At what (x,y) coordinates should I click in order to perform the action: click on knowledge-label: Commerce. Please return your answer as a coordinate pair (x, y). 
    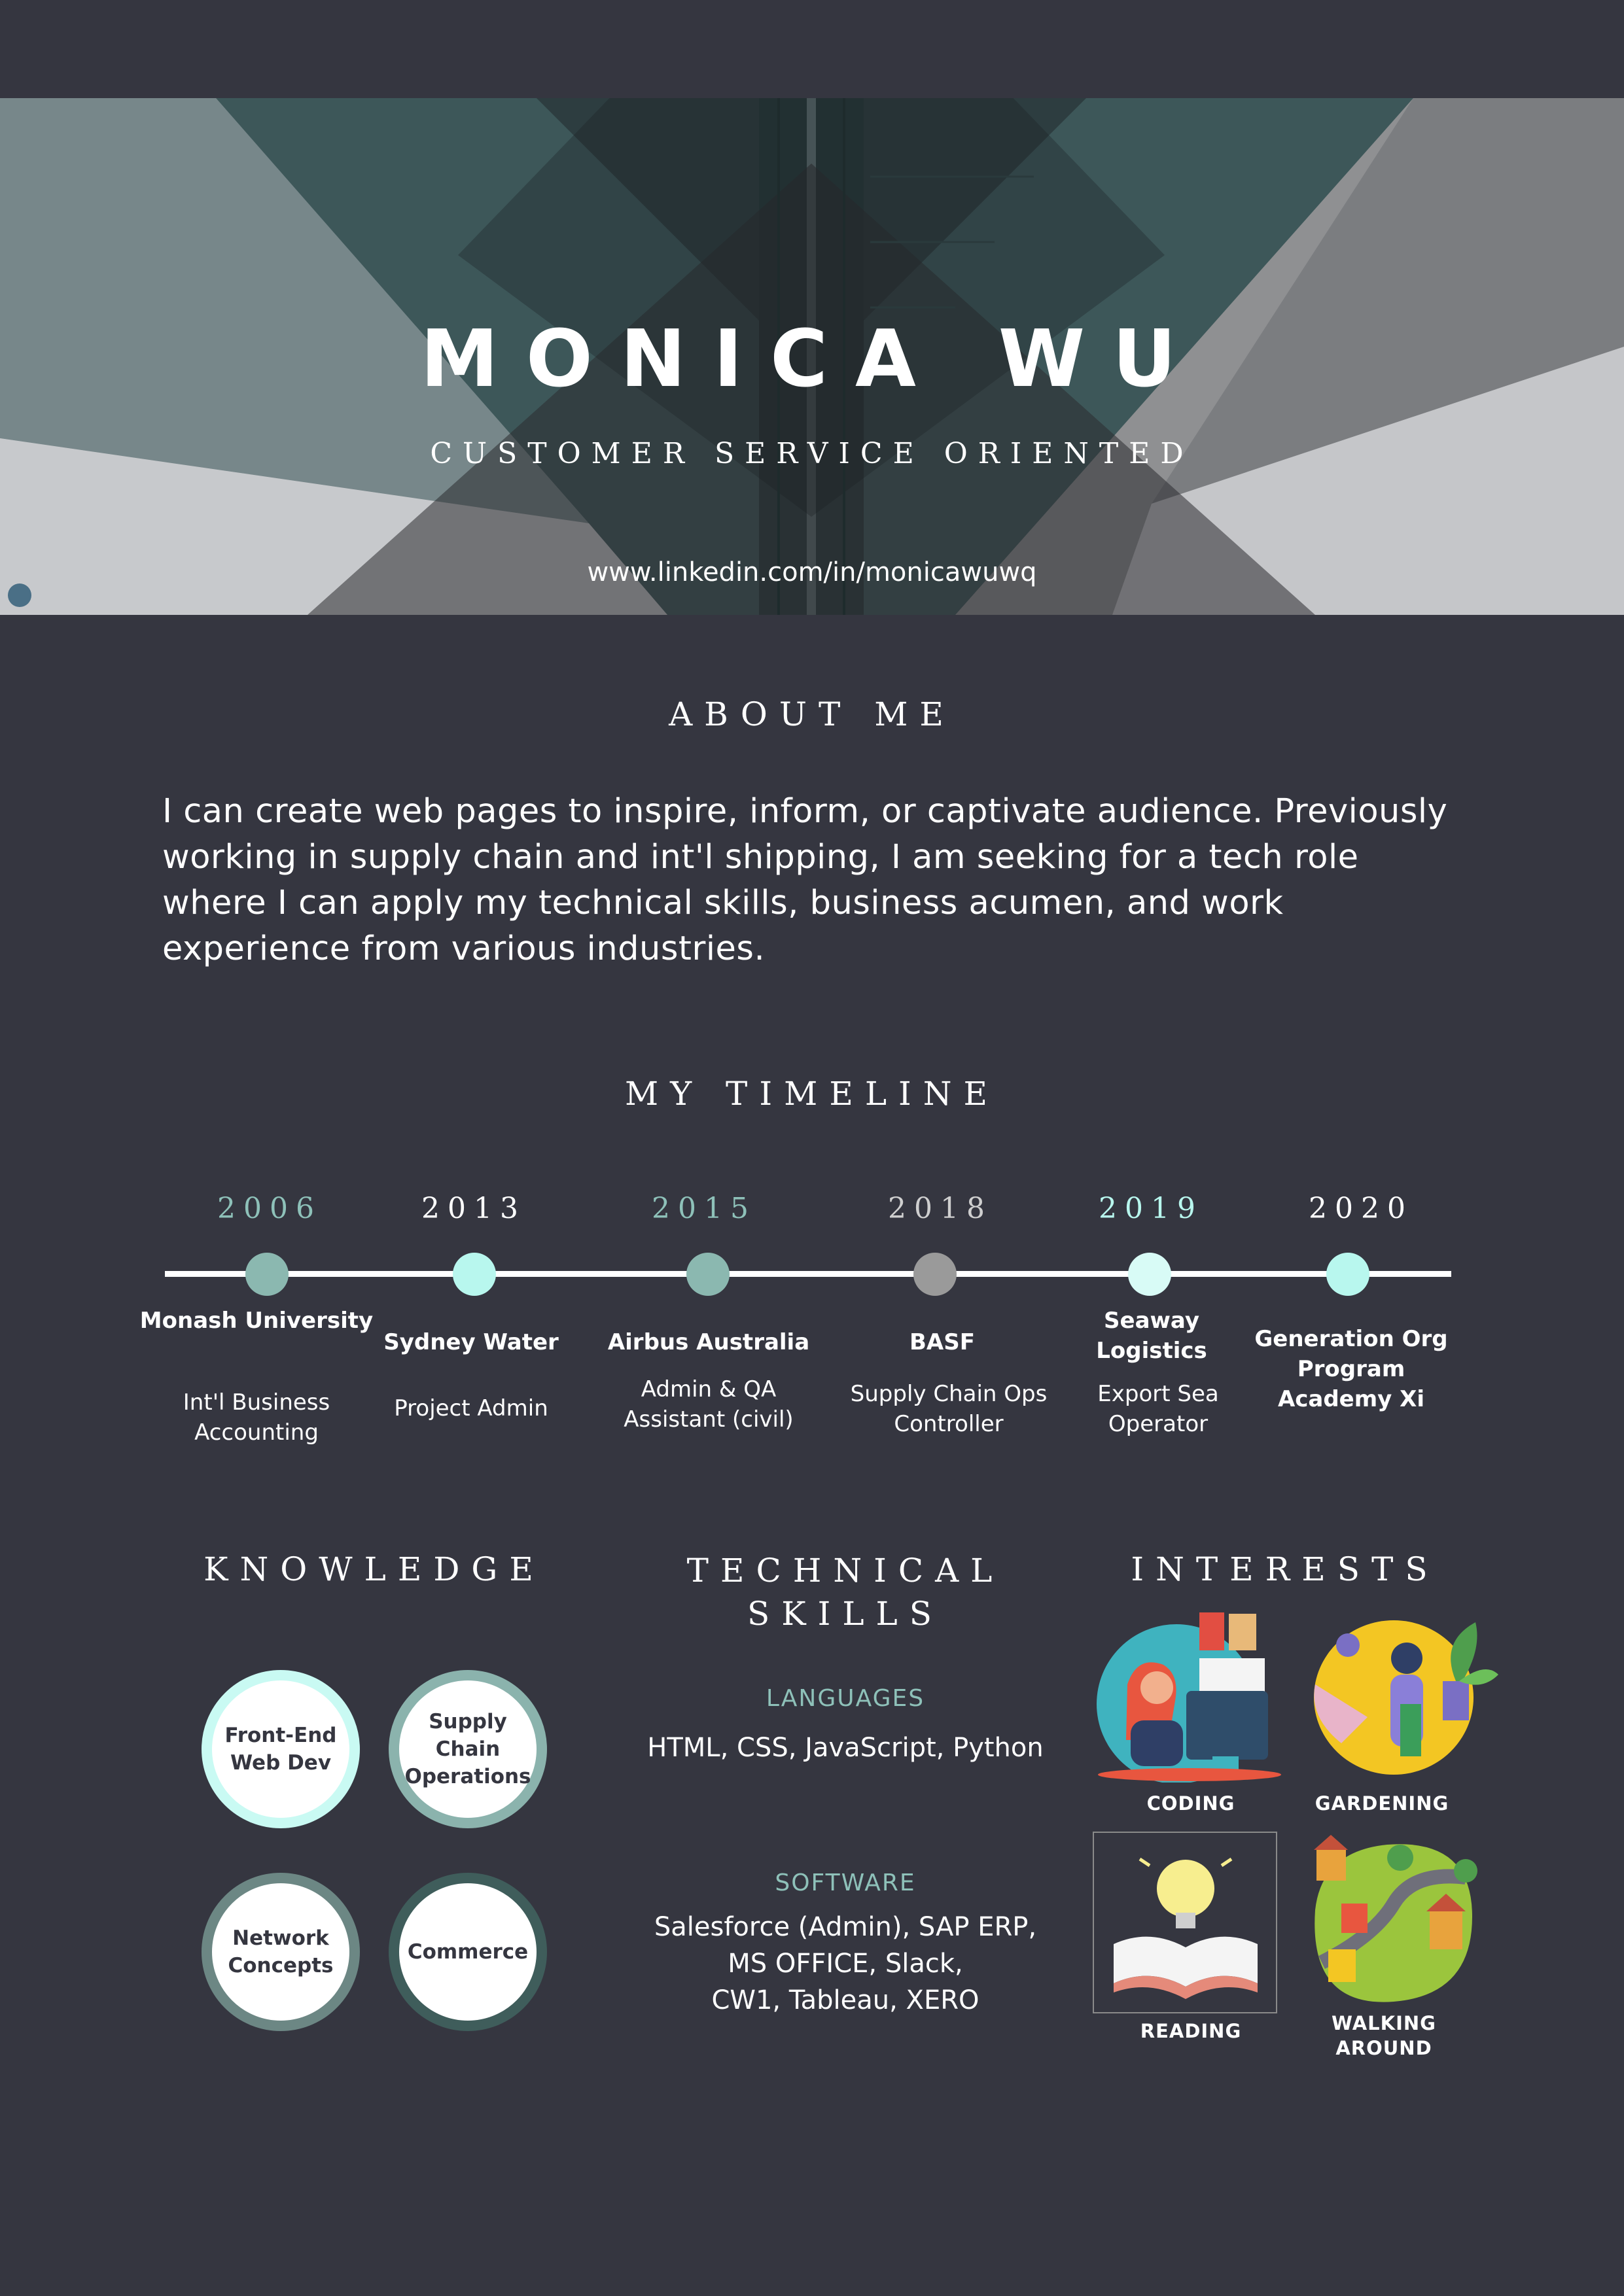
    Looking at the image, I should click on (468, 1952).